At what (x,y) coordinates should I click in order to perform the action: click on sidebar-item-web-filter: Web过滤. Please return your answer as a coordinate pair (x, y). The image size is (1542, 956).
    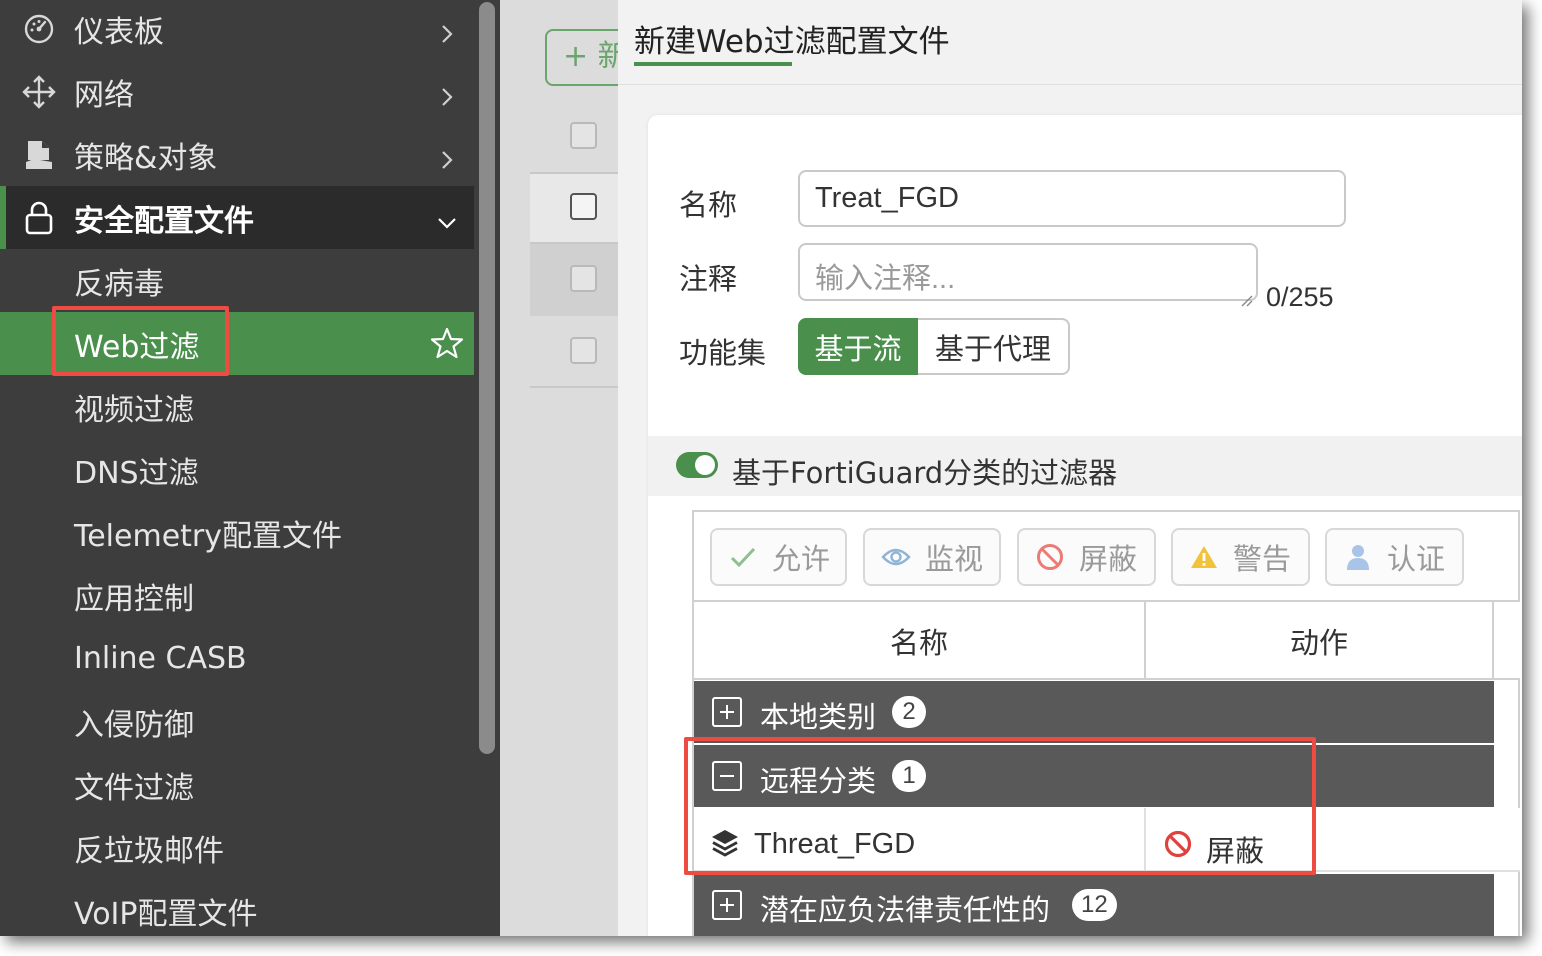
    Looking at the image, I should click on (237, 343).